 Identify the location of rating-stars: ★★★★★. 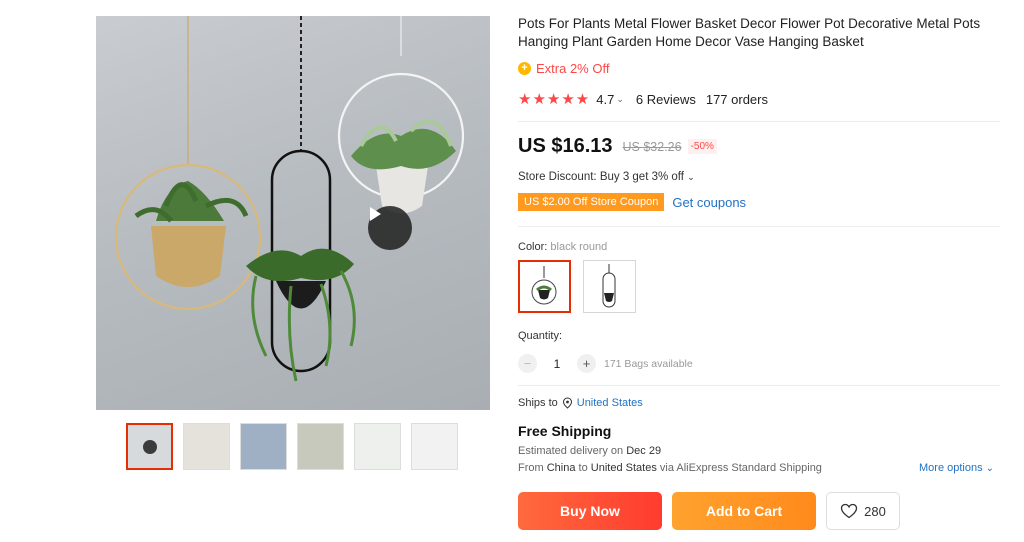
(554, 99).